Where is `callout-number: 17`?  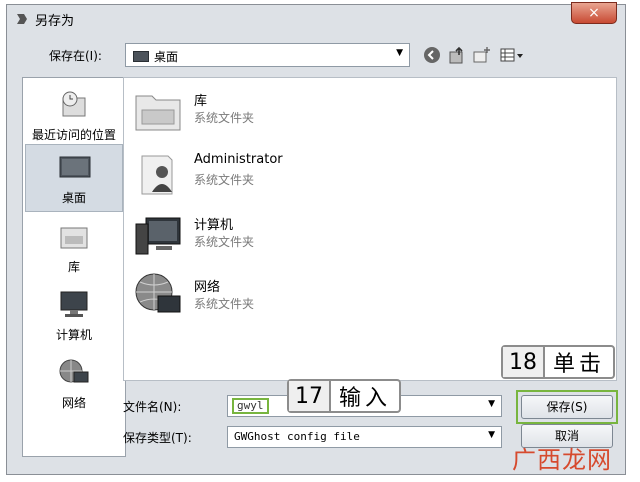 callout-number: 17 is located at coordinates (310, 396).